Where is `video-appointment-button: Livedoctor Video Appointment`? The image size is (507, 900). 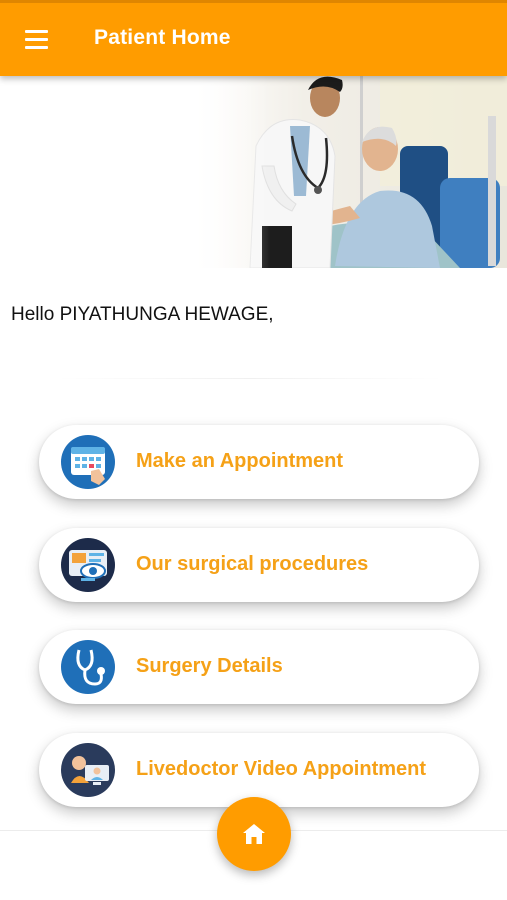 video-appointment-button: Livedoctor Video Appointment is located at coordinates (259, 770).